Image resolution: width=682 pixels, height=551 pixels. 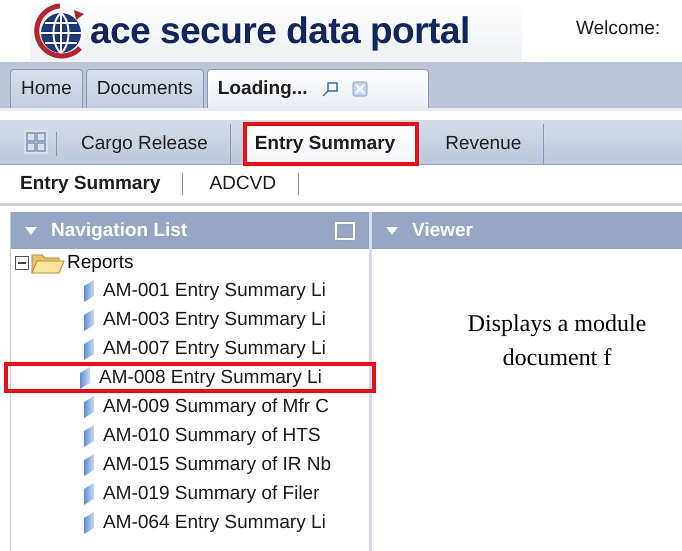 I want to click on logo-text: ace secure data portal, so click(x=280, y=31).